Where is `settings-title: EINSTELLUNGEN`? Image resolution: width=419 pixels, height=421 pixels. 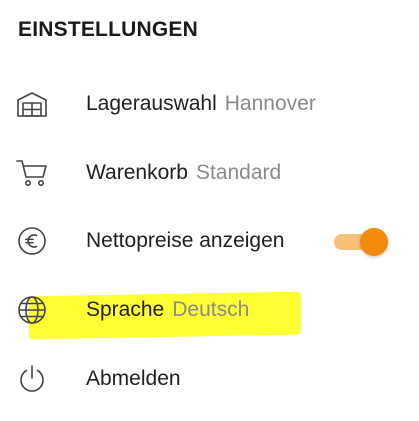
settings-title: EINSTELLUNGEN is located at coordinates (108, 29).